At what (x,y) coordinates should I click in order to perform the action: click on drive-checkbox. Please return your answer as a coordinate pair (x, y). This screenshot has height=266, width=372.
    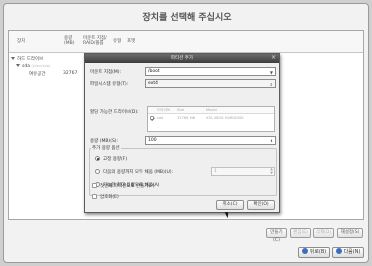
    Looking at the image, I should click on (152, 118).